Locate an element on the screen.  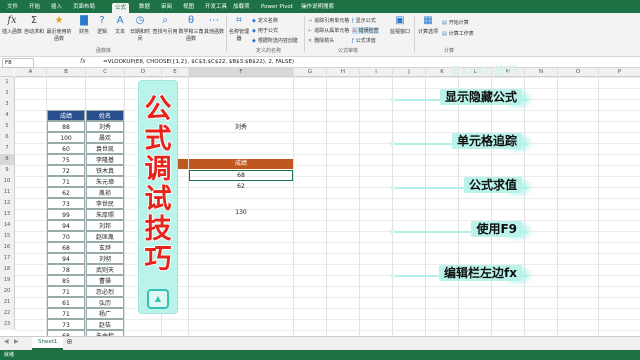
table-name-cell: 朱元璋 is located at coordinates (105, 181).